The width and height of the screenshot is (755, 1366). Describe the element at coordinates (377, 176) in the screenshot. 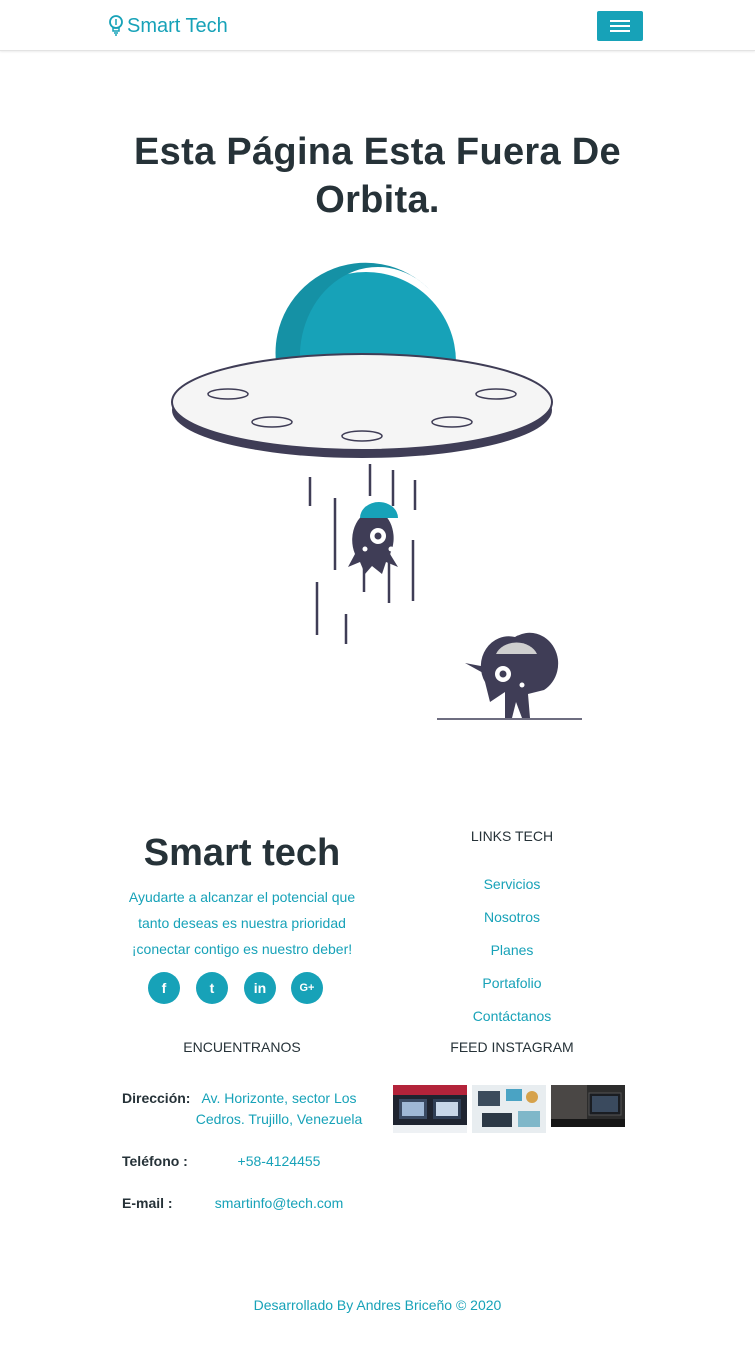

I see `page-title: Esta Página Esta Fuera De Orbita.` at that location.